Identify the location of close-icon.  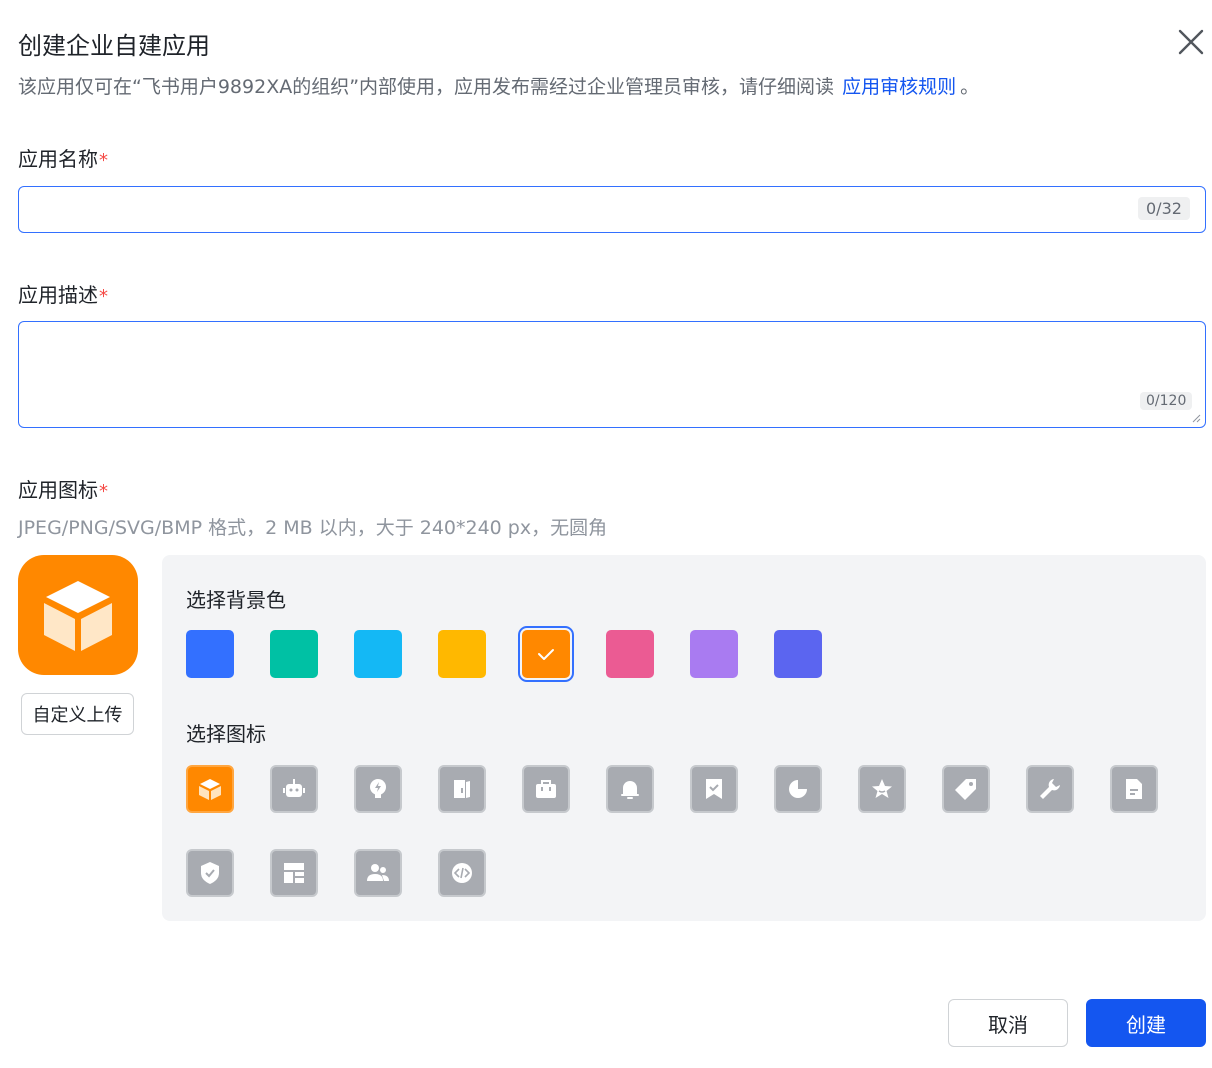
(1191, 42).